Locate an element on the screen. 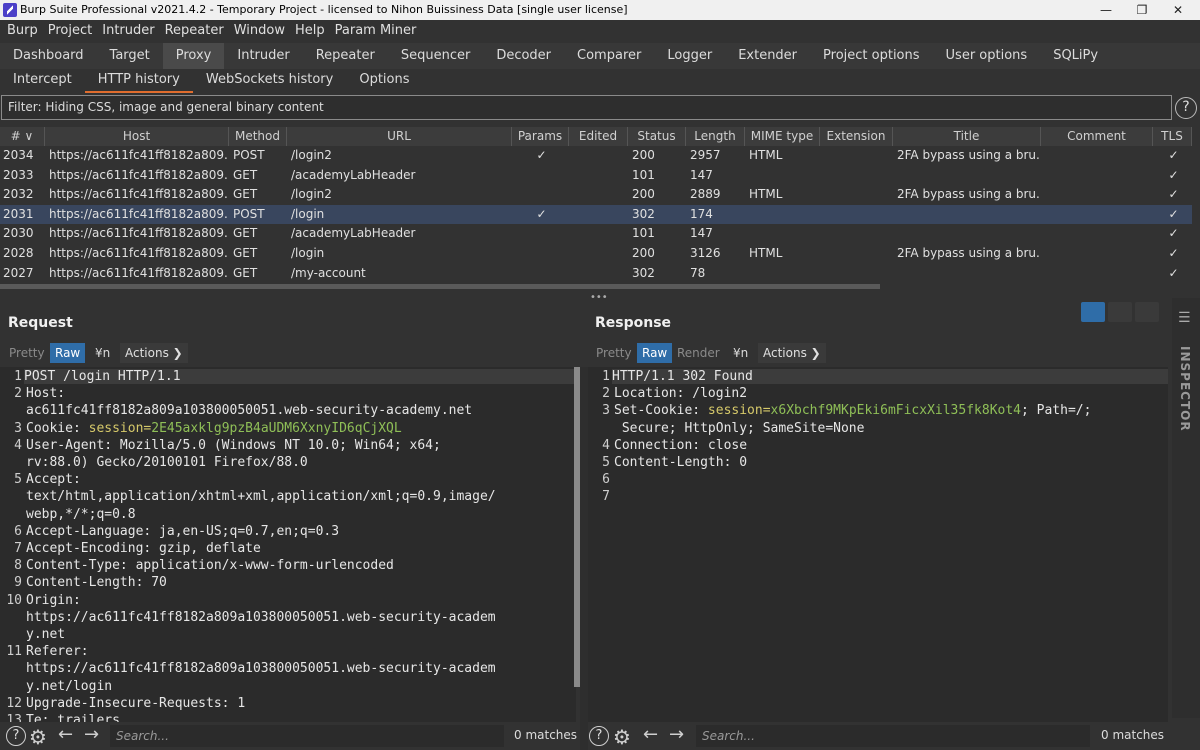 The width and height of the screenshot is (1200, 750). inspector-menu-icon: ☰ is located at coordinates (1184, 318).